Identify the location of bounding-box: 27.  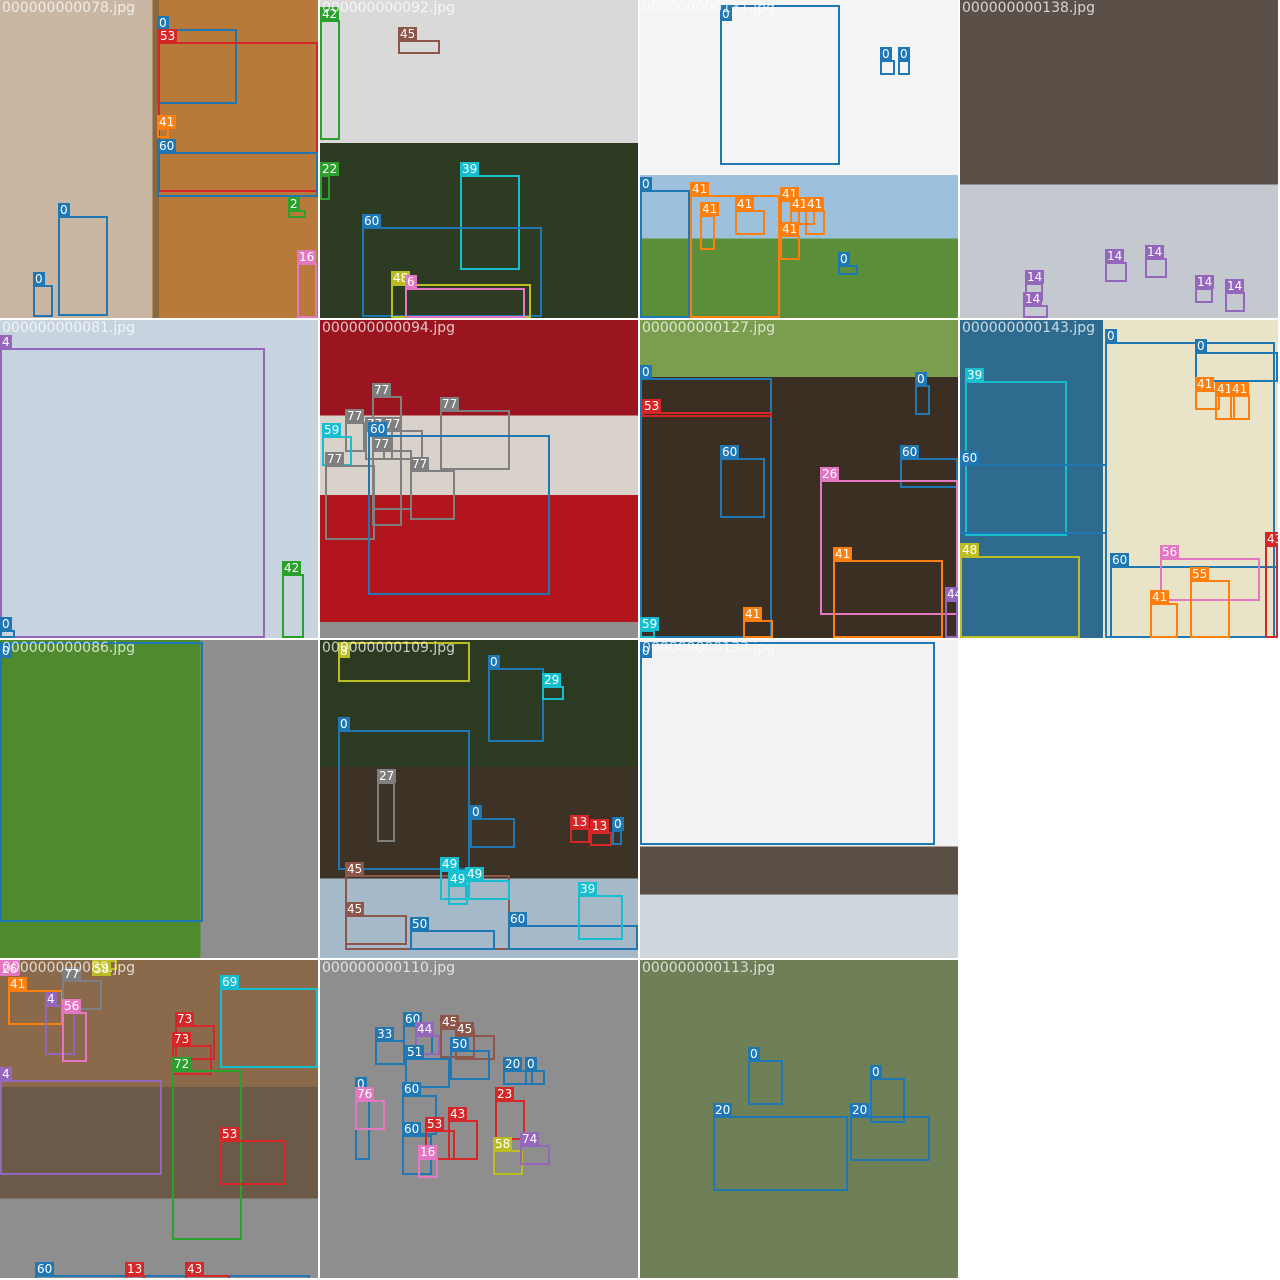
(387, 805).